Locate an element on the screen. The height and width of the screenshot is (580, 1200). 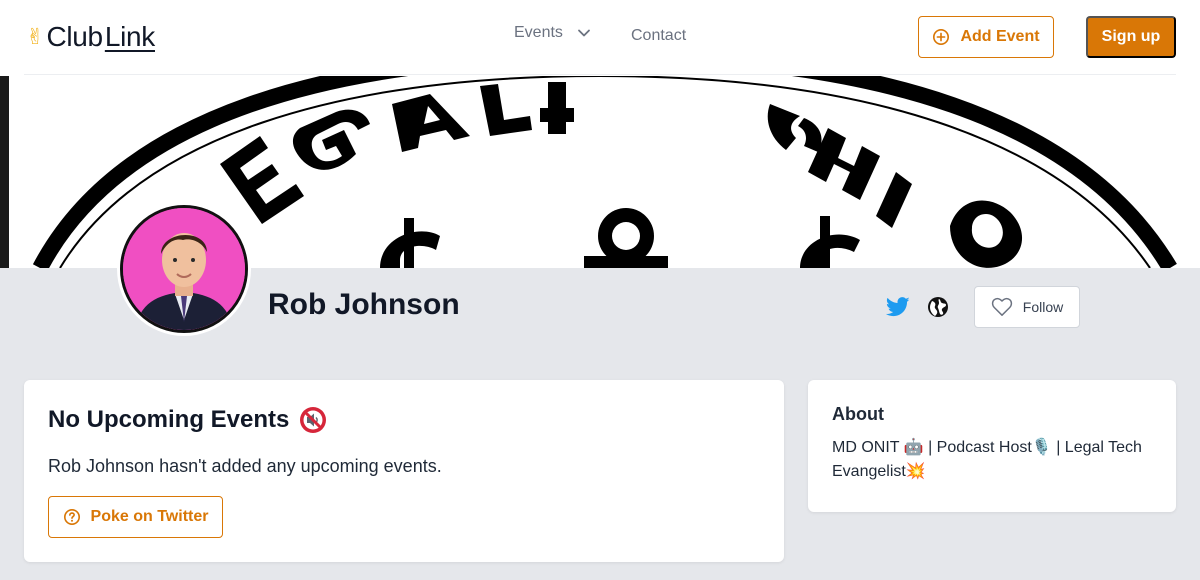
heart-outline-icon is located at coordinates (1001, 306).